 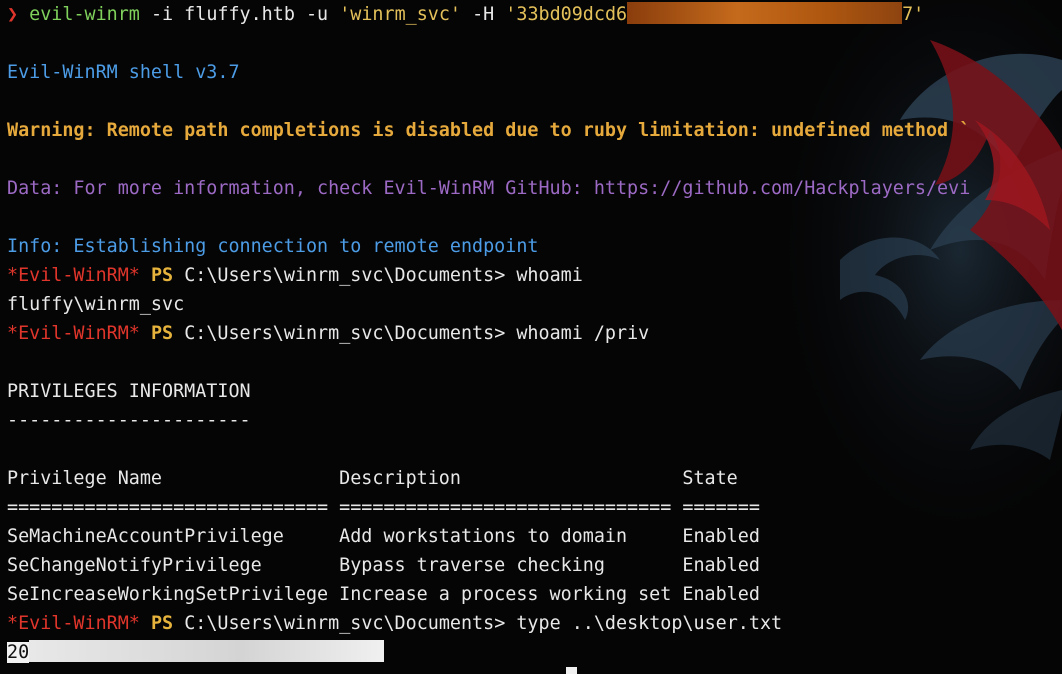 What do you see at coordinates (96, 304) in the screenshot?
I see `whoami-output: fluffy\winrm_svc` at bounding box center [96, 304].